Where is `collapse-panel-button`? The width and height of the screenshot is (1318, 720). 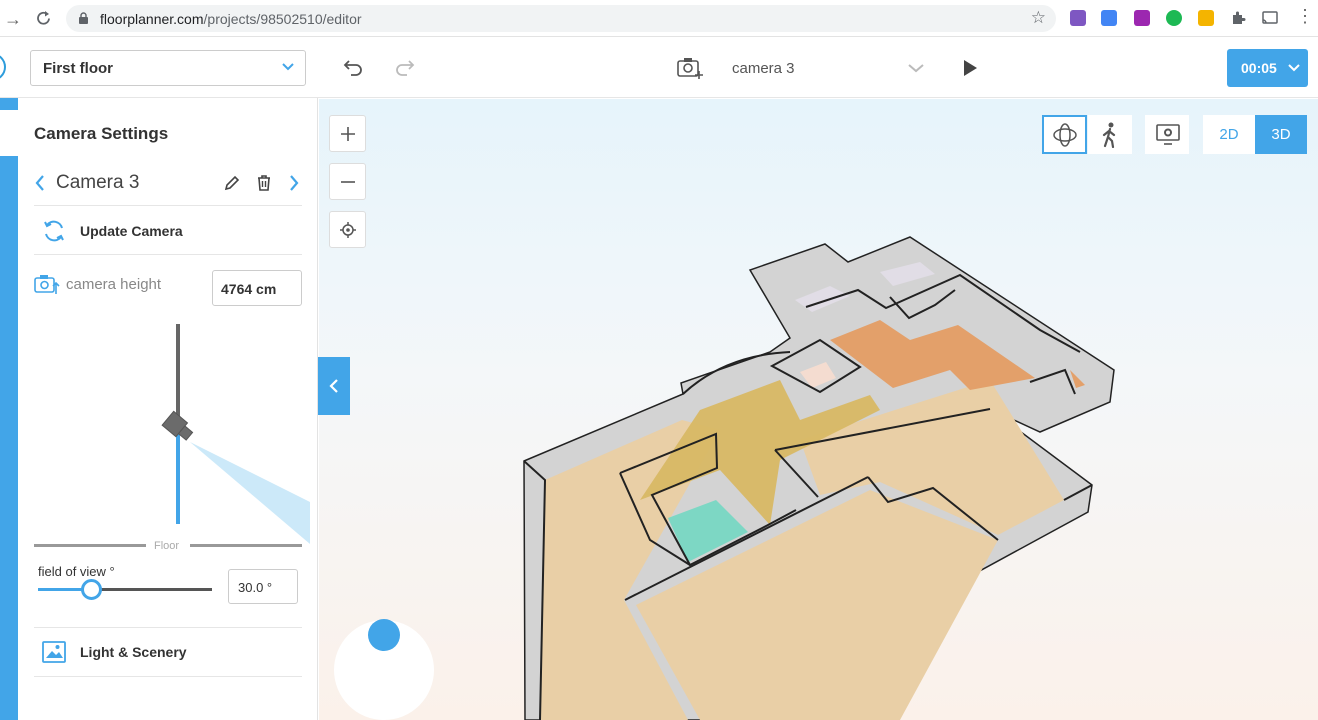
collapse-panel-button is located at coordinates (334, 386).